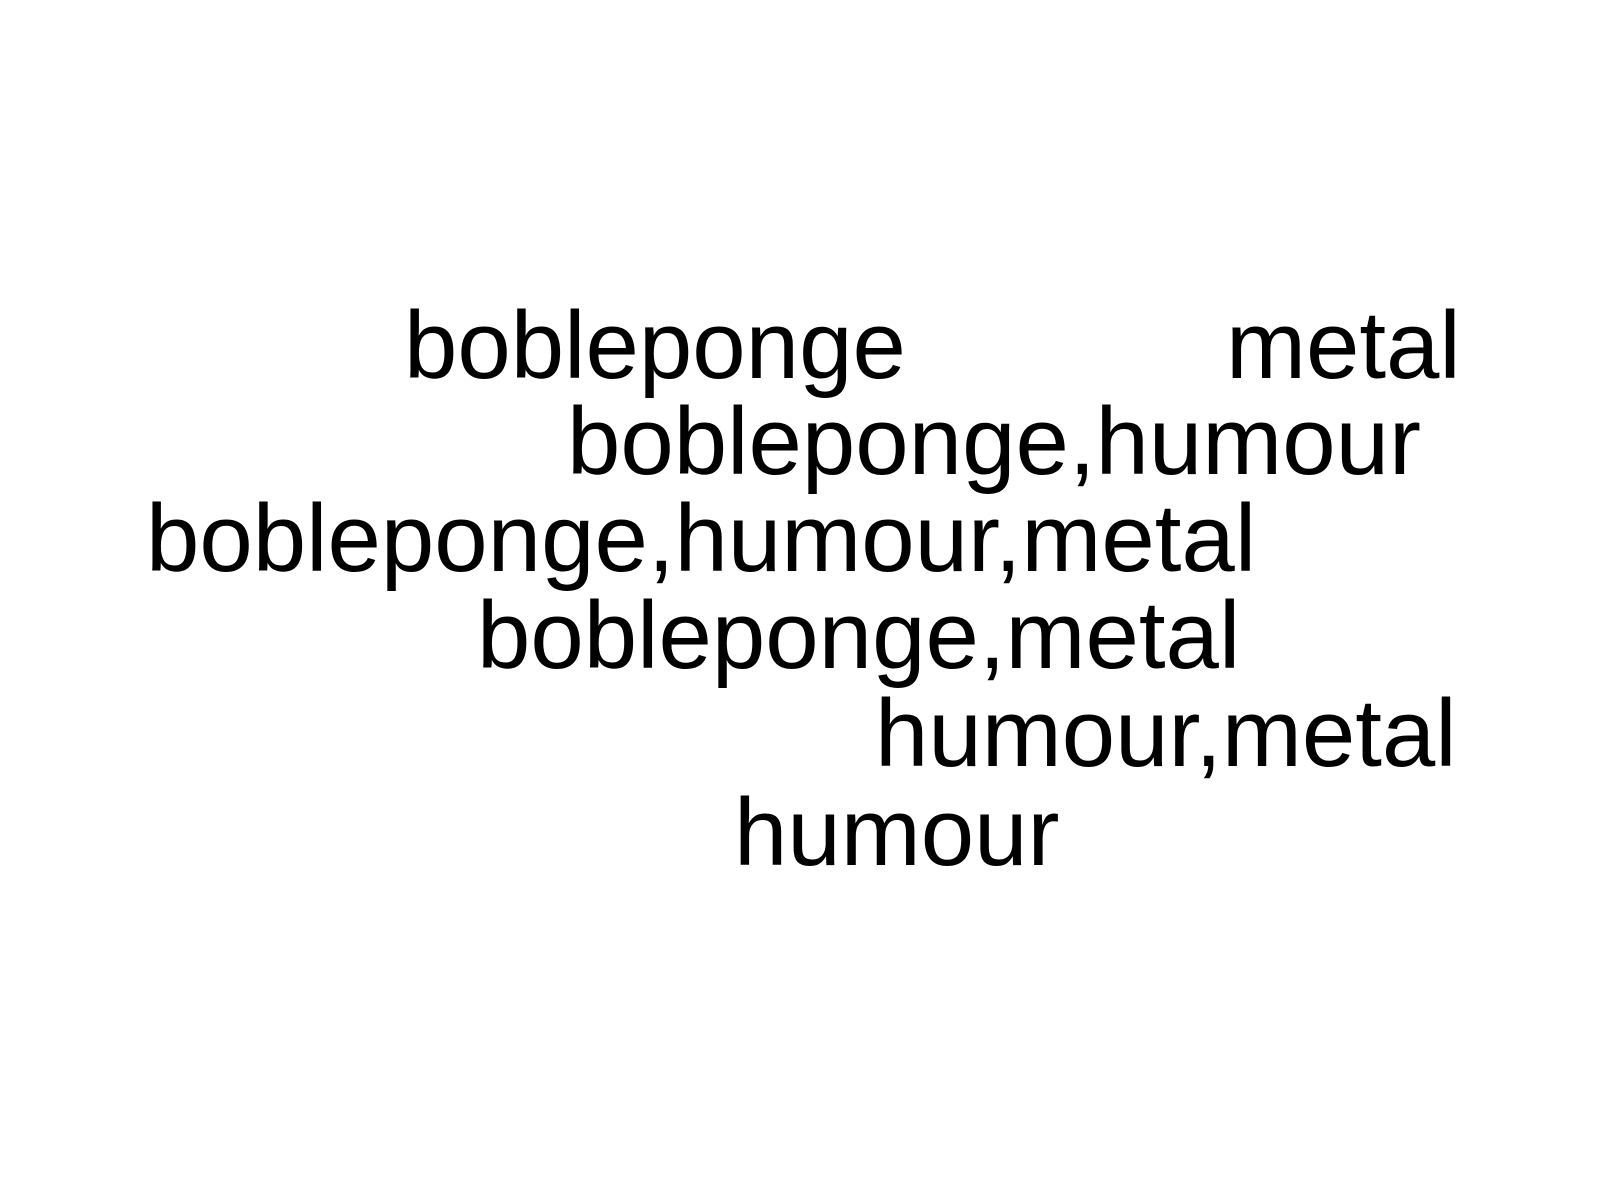 The width and height of the screenshot is (1600, 1200). What do you see at coordinates (655, 345) in the screenshot?
I see `word-bobleponge: bobleponge` at bounding box center [655, 345].